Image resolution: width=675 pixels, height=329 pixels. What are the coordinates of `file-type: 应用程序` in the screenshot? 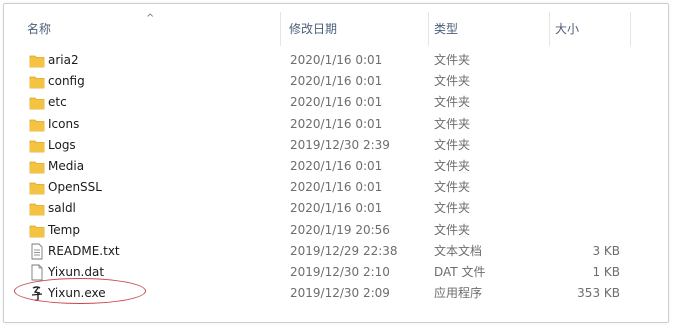 It's located at (458, 293).